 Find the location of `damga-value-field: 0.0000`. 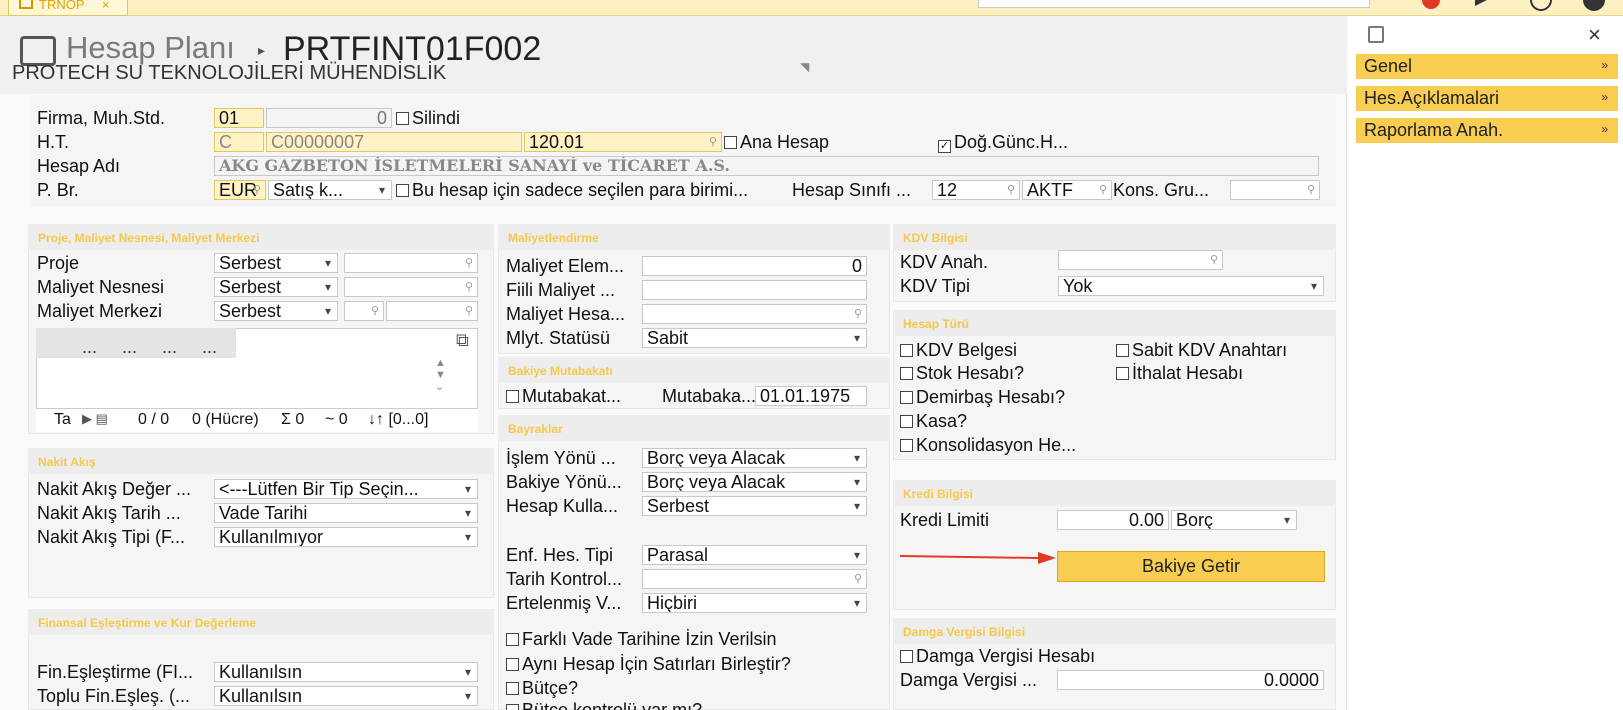

damga-value-field: 0.0000 is located at coordinates (1190, 680).